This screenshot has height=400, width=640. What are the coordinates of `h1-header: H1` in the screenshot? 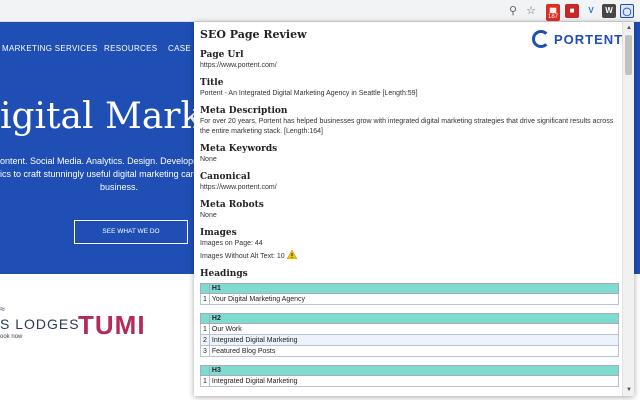 It's located at (414, 288).